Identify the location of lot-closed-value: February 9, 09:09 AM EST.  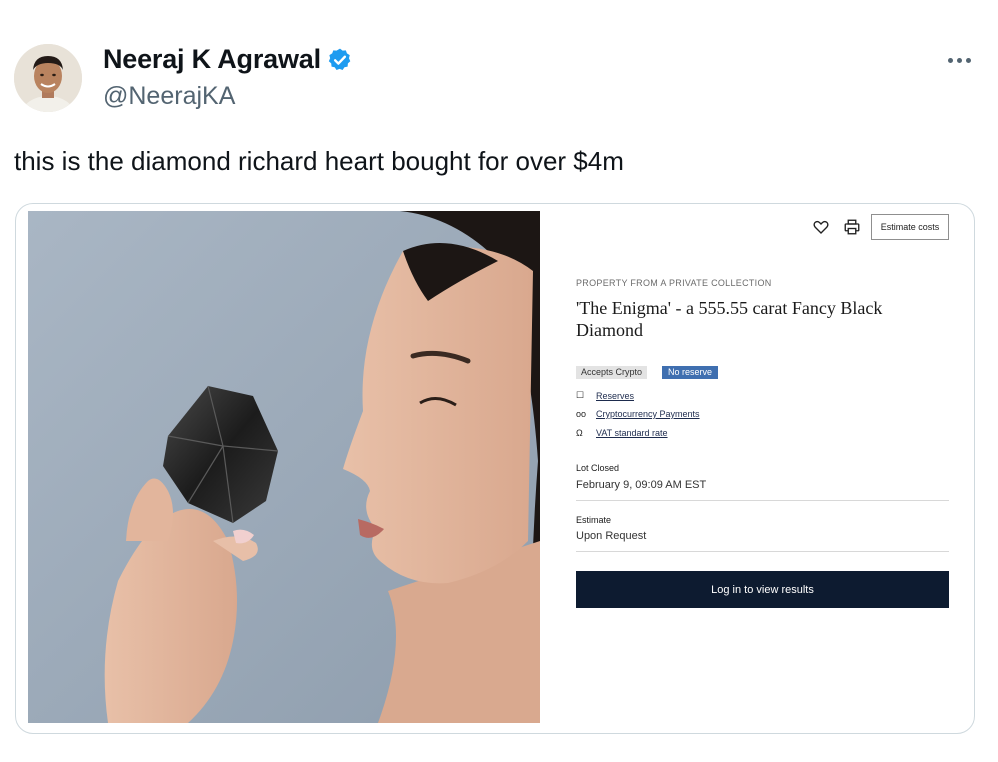
(641, 485).